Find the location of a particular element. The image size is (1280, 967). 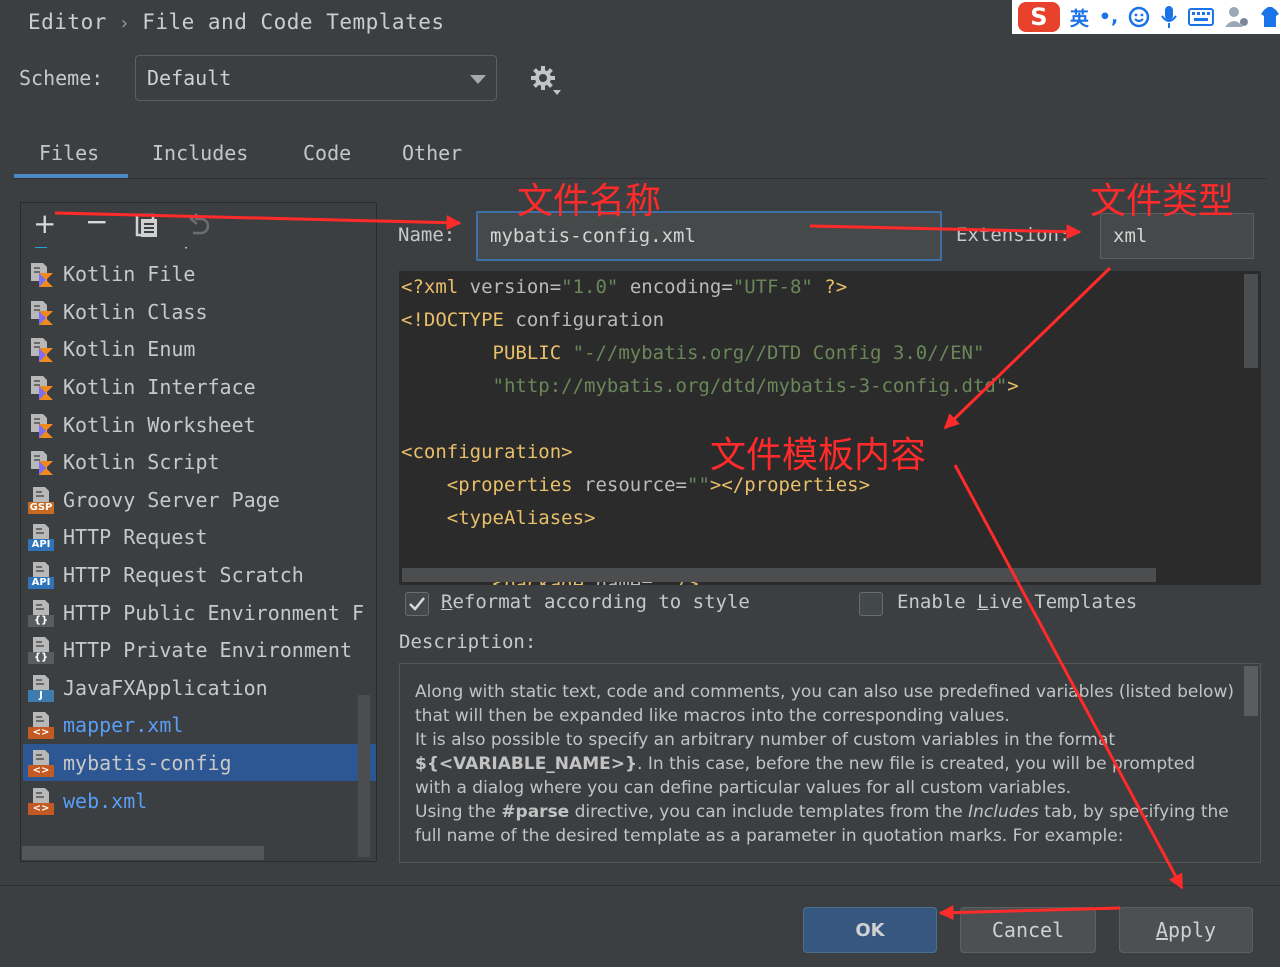

ime-toolbar: S 英 •, is located at coordinates (1146, 17).